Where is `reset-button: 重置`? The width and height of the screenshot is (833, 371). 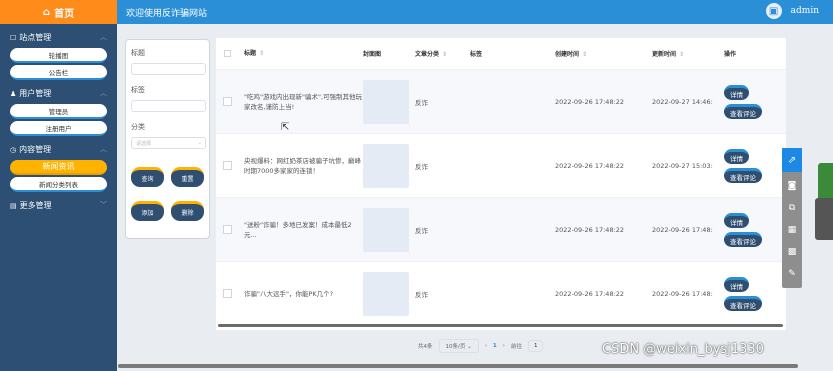
reset-button: 重置 is located at coordinates (187, 177).